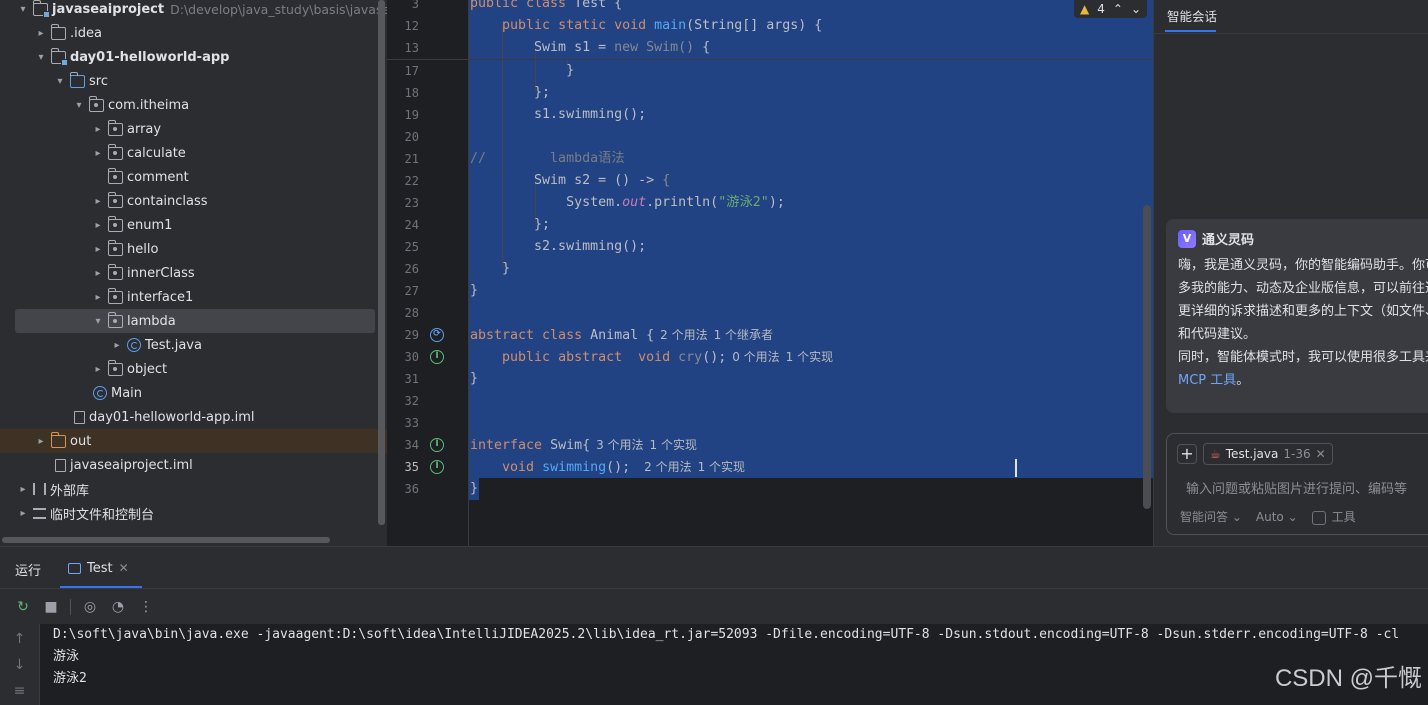 The image size is (1428, 705). What do you see at coordinates (23, 607) in the screenshot?
I see `rerun-icon: ↻` at bounding box center [23, 607].